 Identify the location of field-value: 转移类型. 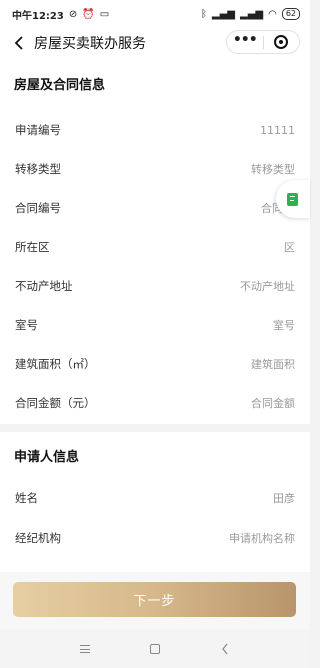
(273, 169).